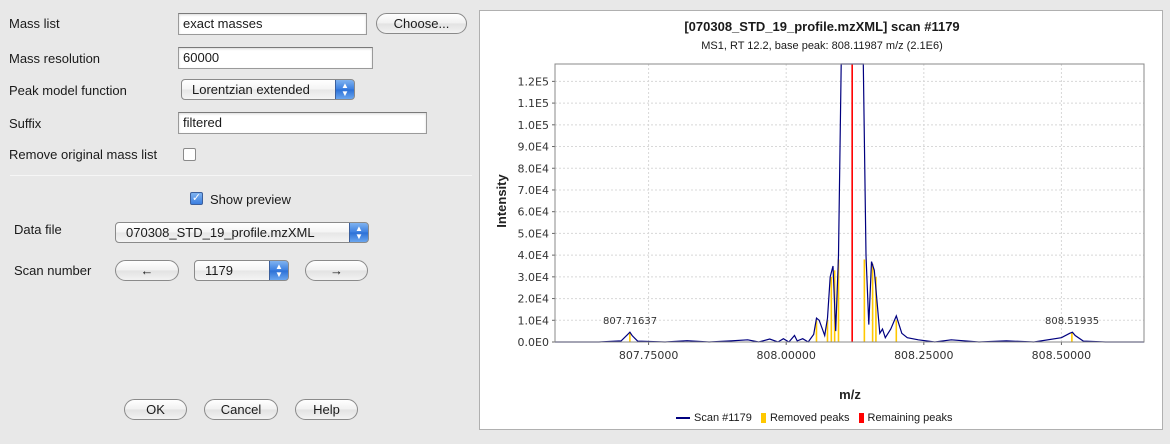  Describe the element at coordinates (302, 123) in the screenshot. I see `suffix-field: filtered` at that location.